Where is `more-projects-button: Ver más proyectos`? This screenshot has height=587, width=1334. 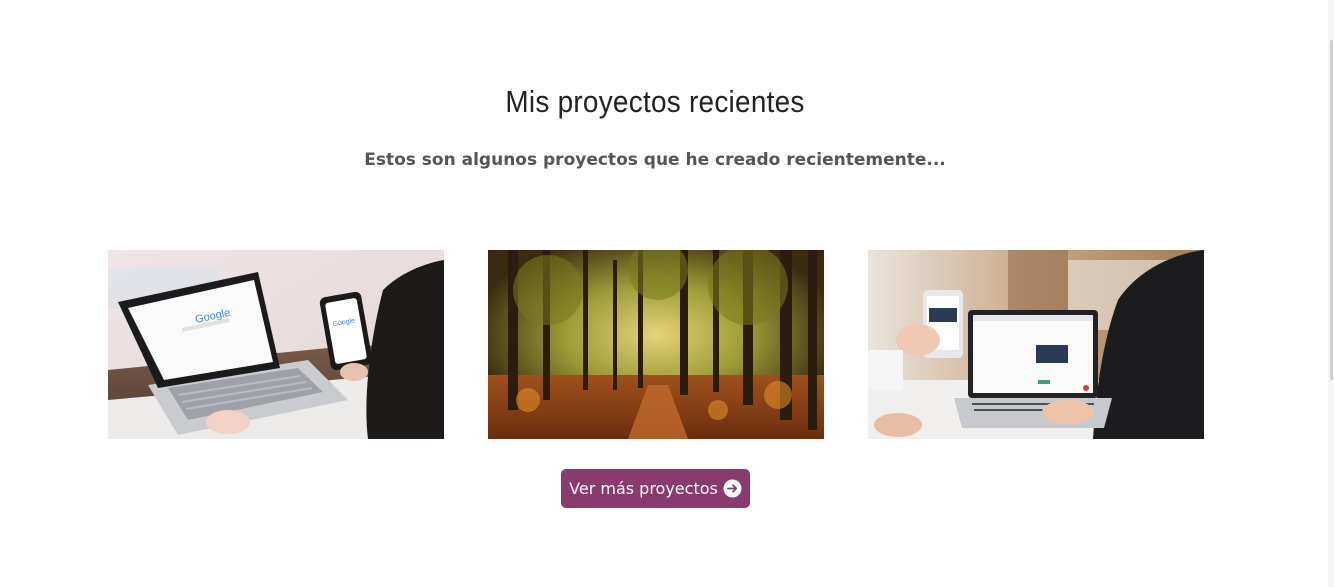 more-projects-button: Ver más proyectos is located at coordinates (655, 488).